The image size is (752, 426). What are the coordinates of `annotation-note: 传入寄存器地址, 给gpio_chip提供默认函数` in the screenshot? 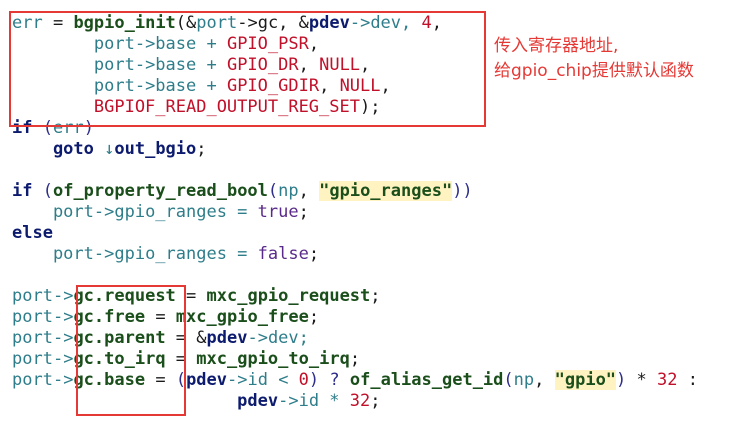 It's located at (594, 59).